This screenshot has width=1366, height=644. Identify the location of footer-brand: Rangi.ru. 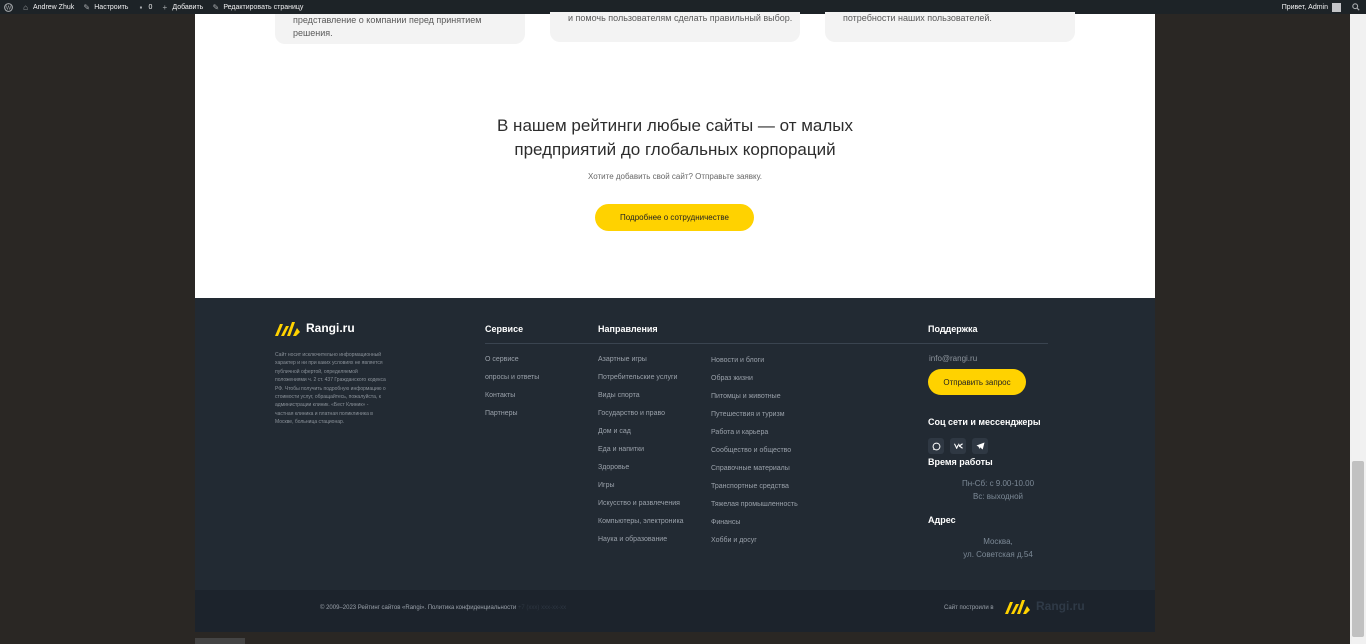
(330, 328).